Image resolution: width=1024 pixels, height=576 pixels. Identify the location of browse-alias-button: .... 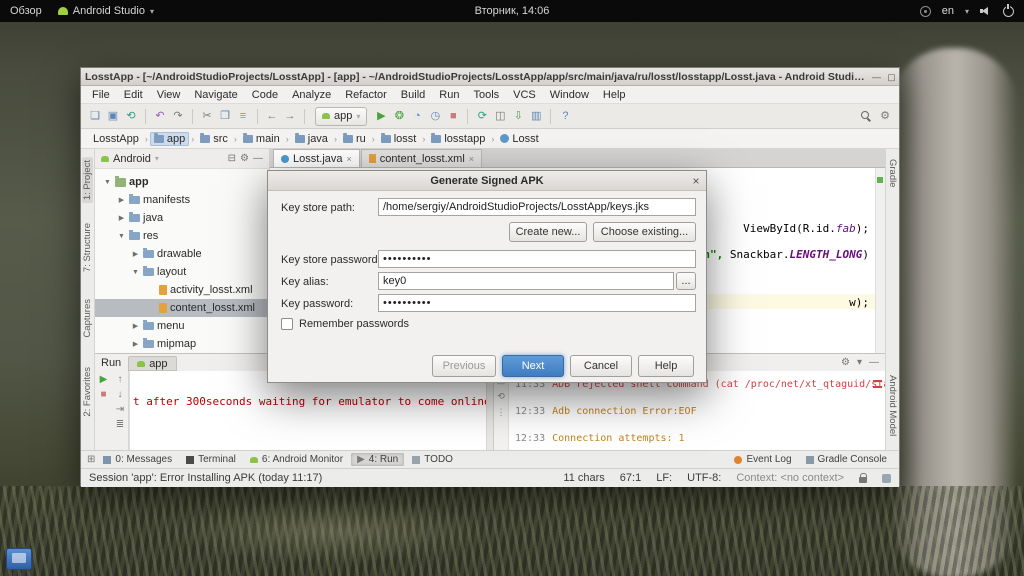
(686, 281).